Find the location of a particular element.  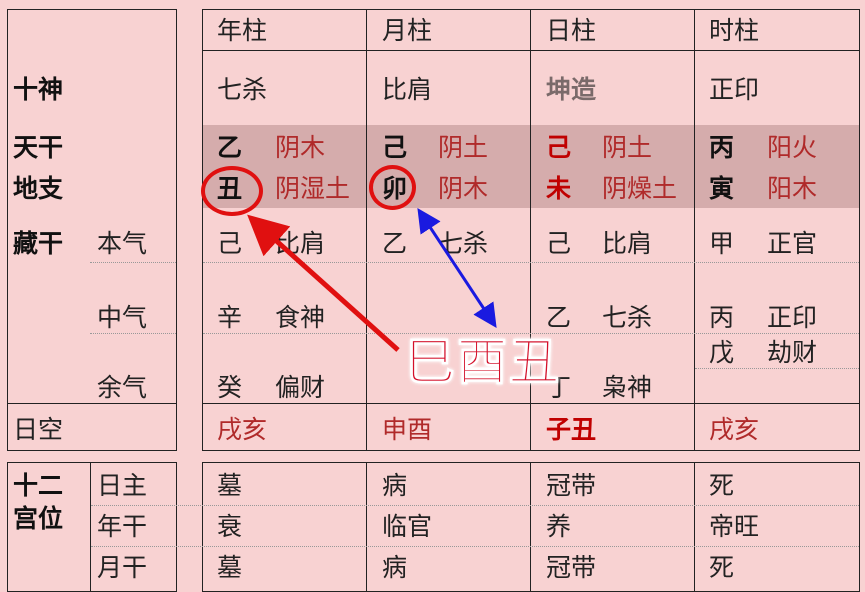

red-arrow is located at coordinates (323, 283).